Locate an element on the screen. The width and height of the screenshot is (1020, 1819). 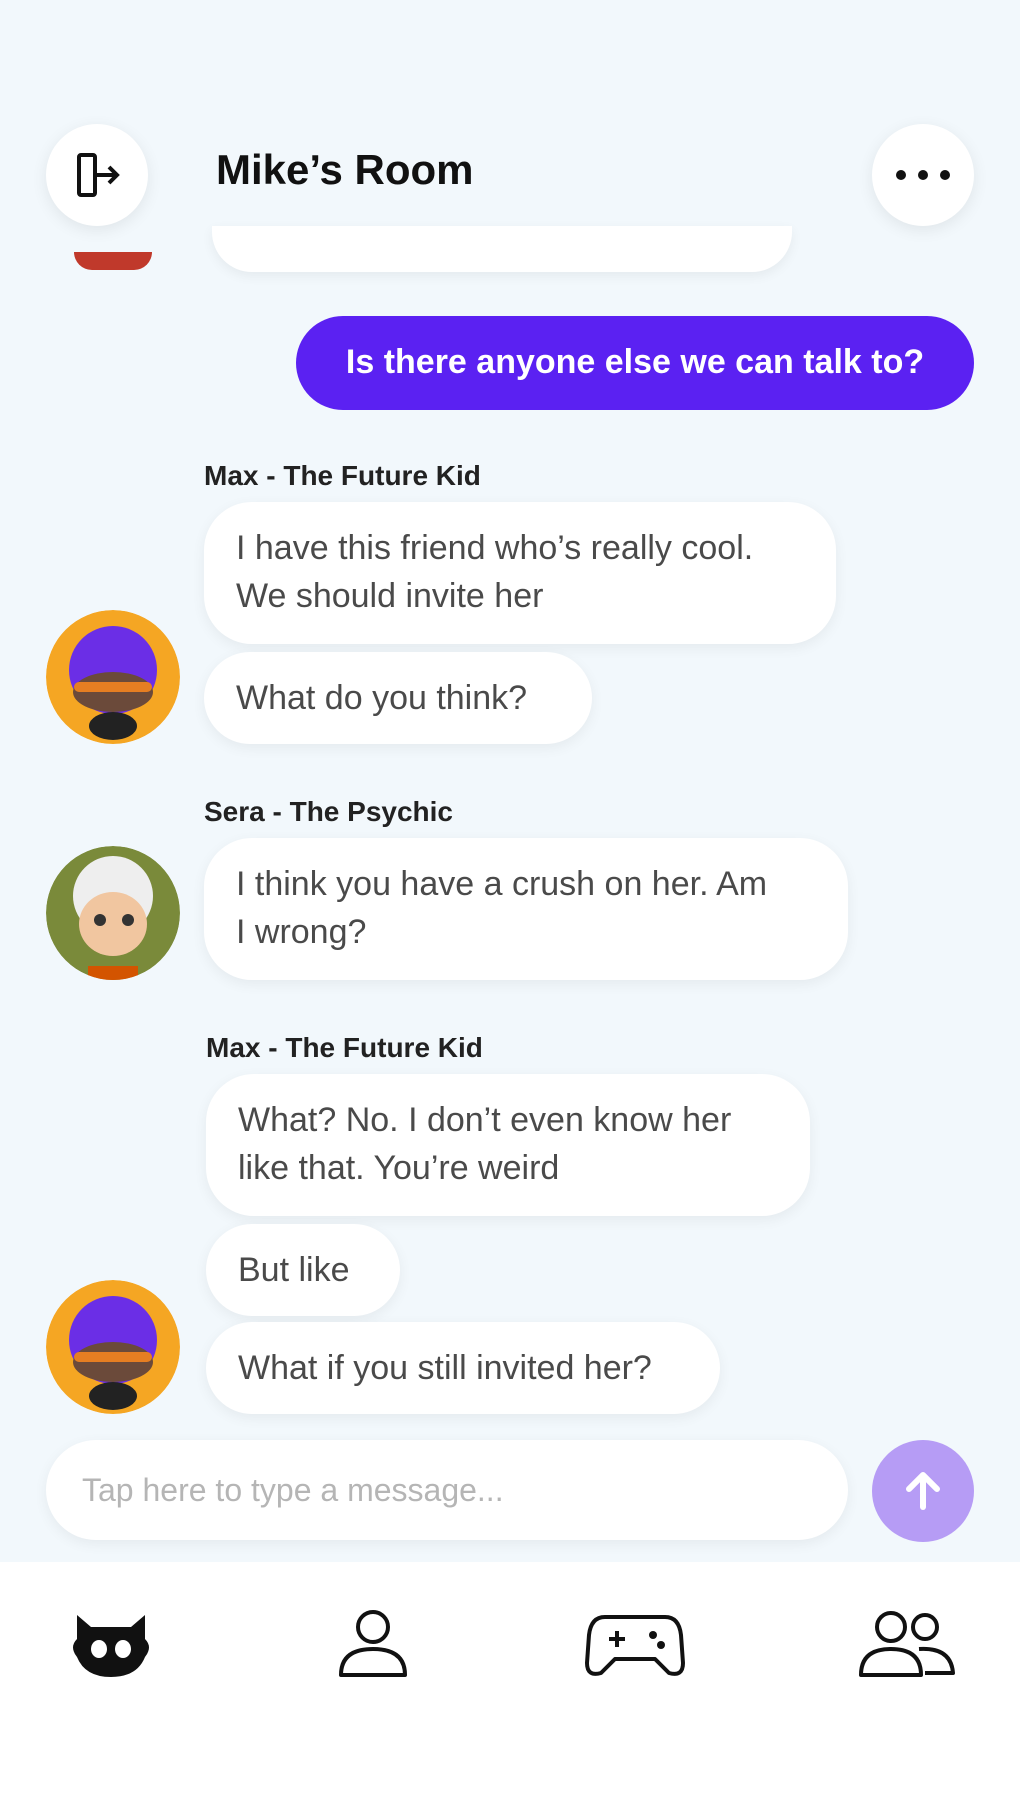
arrow-up-icon is located at coordinates (923, 1491).